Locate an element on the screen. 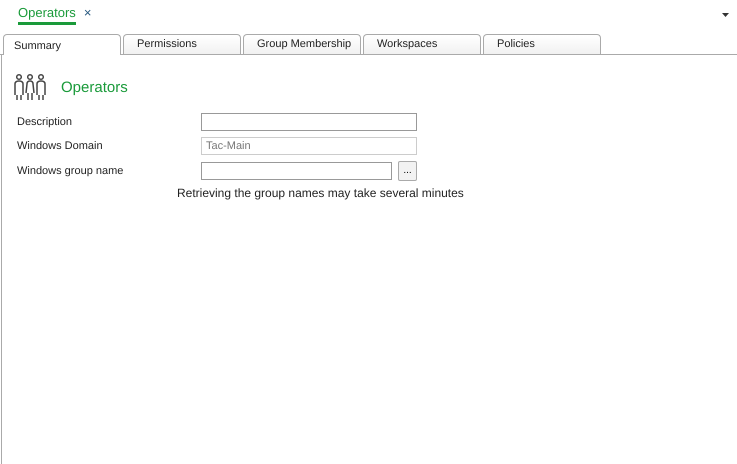 This screenshot has width=737, height=464. tab: Group Membership is located at coordinates (302, 44).